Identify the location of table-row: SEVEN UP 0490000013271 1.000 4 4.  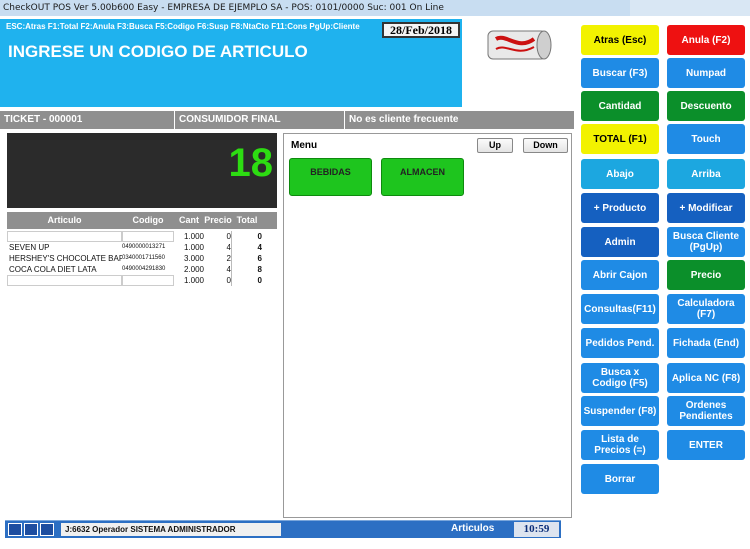
(142, 247).